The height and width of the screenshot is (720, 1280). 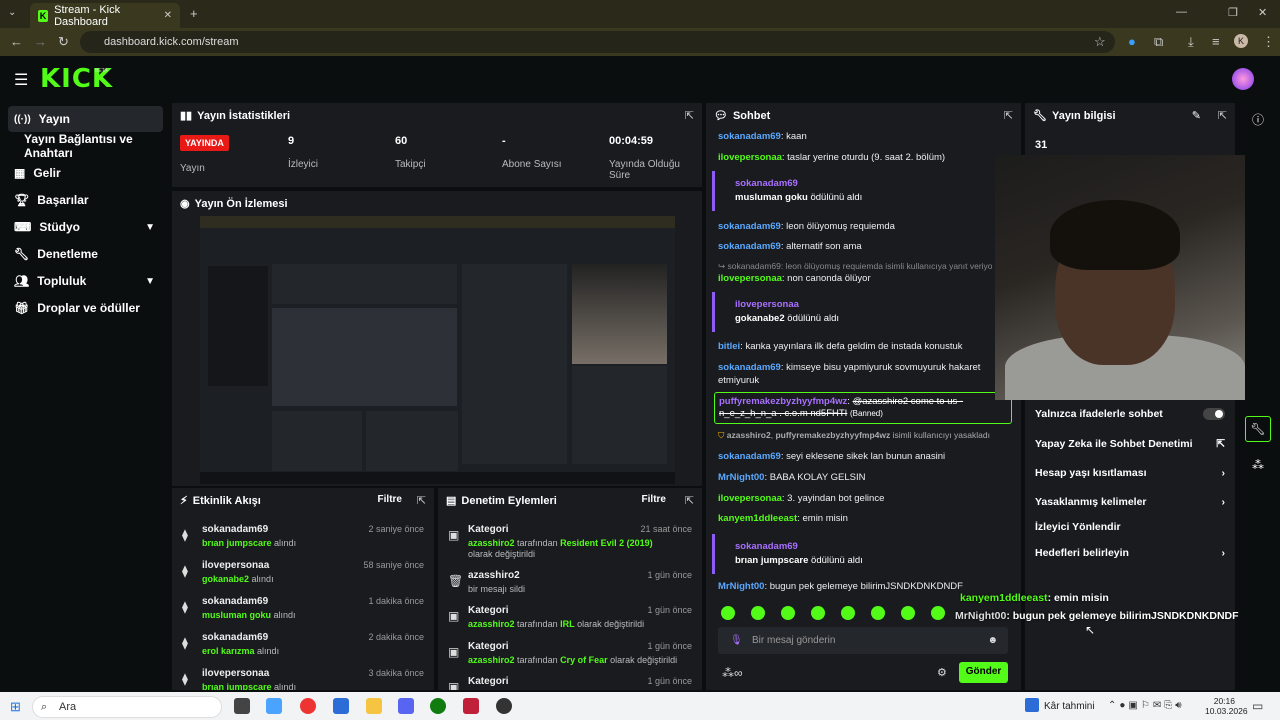 I want to click on task-view-icon, so click(x=242, y=706).